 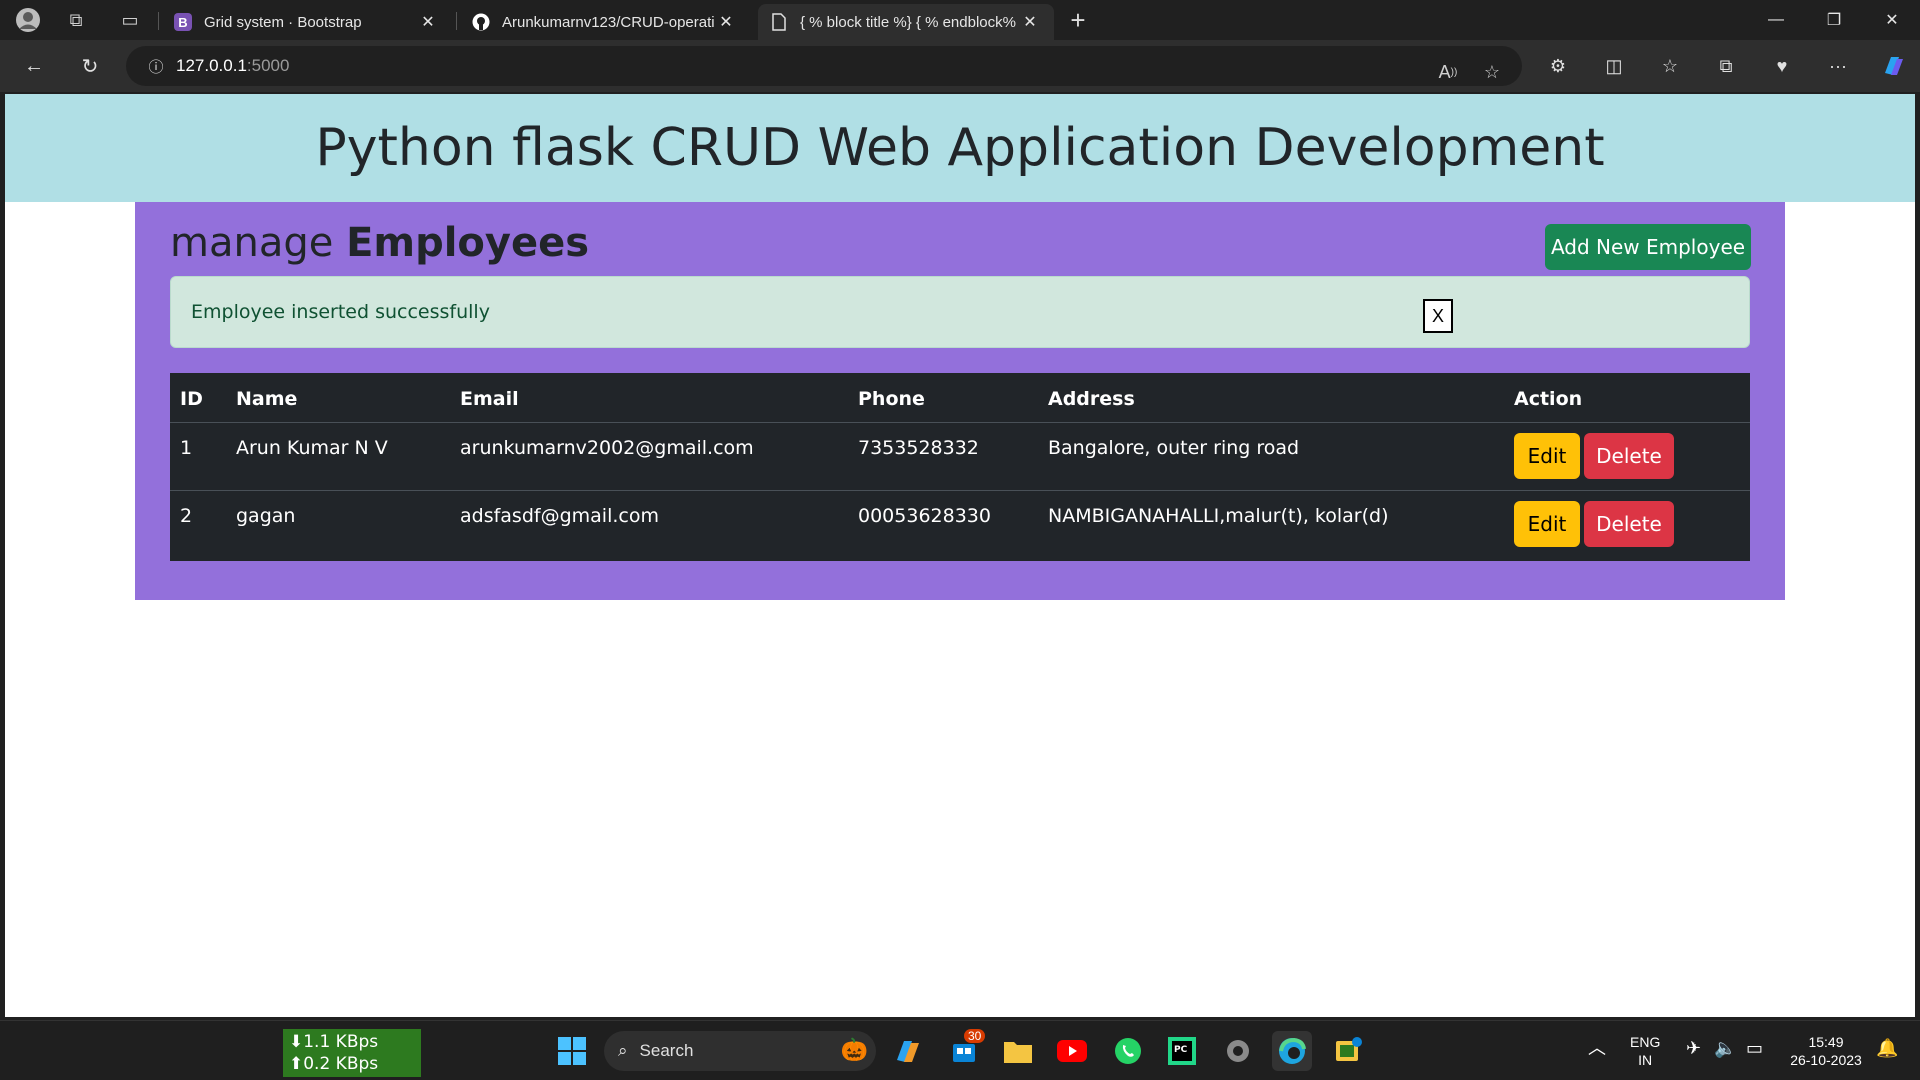 I want to click on cell-address: Bangalore, outer ring road, so click(x=1174, y=448).